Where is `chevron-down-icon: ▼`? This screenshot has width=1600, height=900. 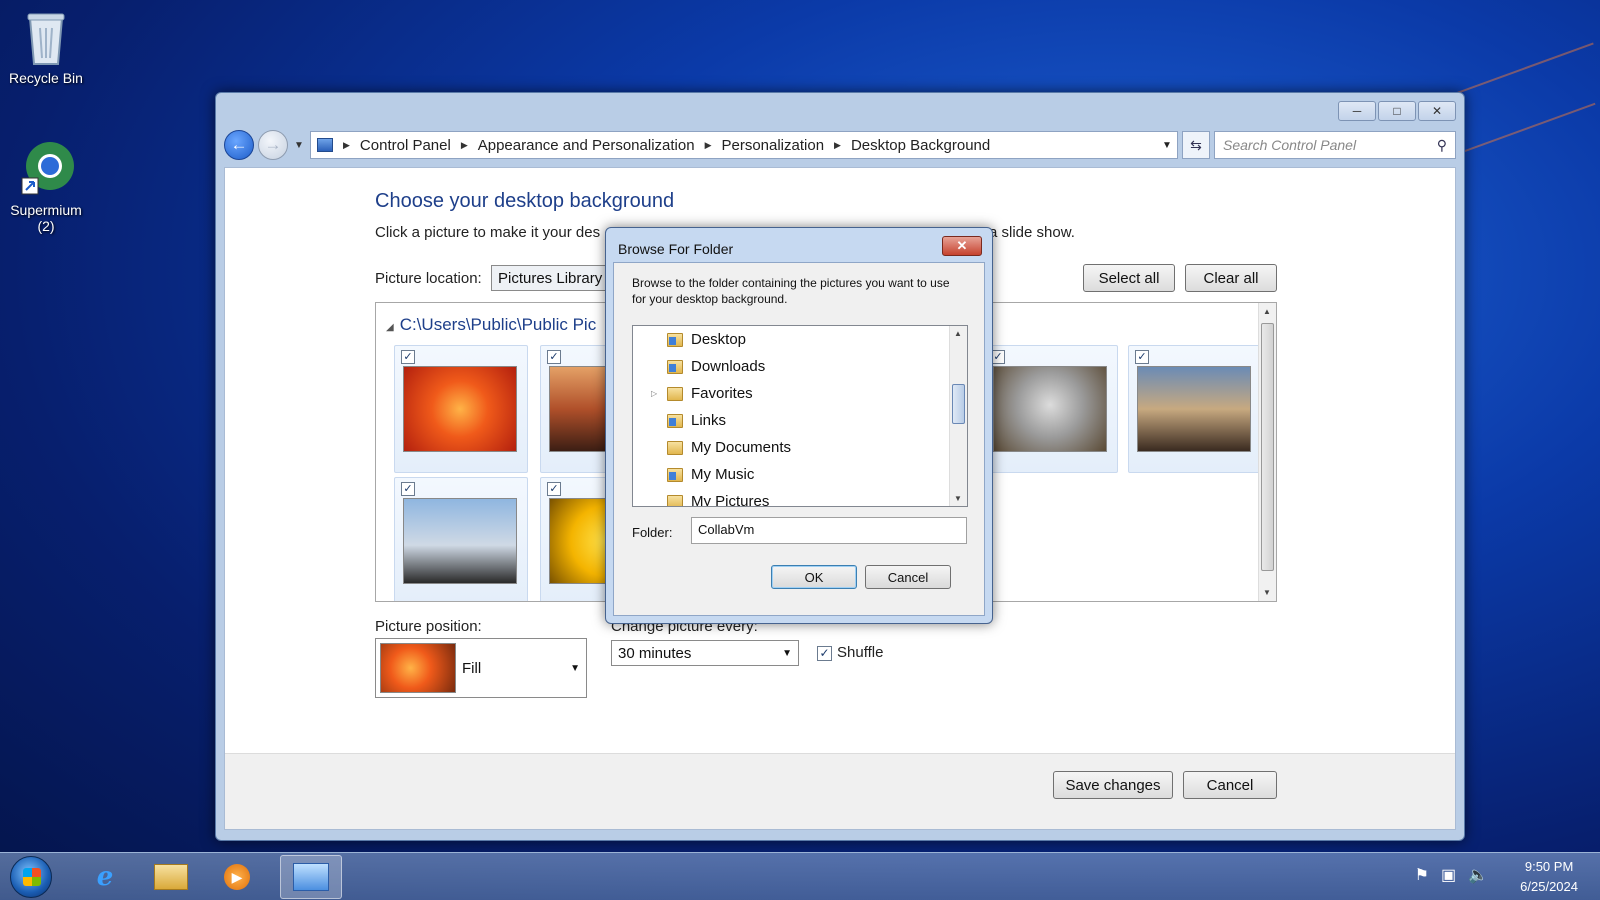 chevron-down-icon: ▼ is located at coordinates (787, 653).